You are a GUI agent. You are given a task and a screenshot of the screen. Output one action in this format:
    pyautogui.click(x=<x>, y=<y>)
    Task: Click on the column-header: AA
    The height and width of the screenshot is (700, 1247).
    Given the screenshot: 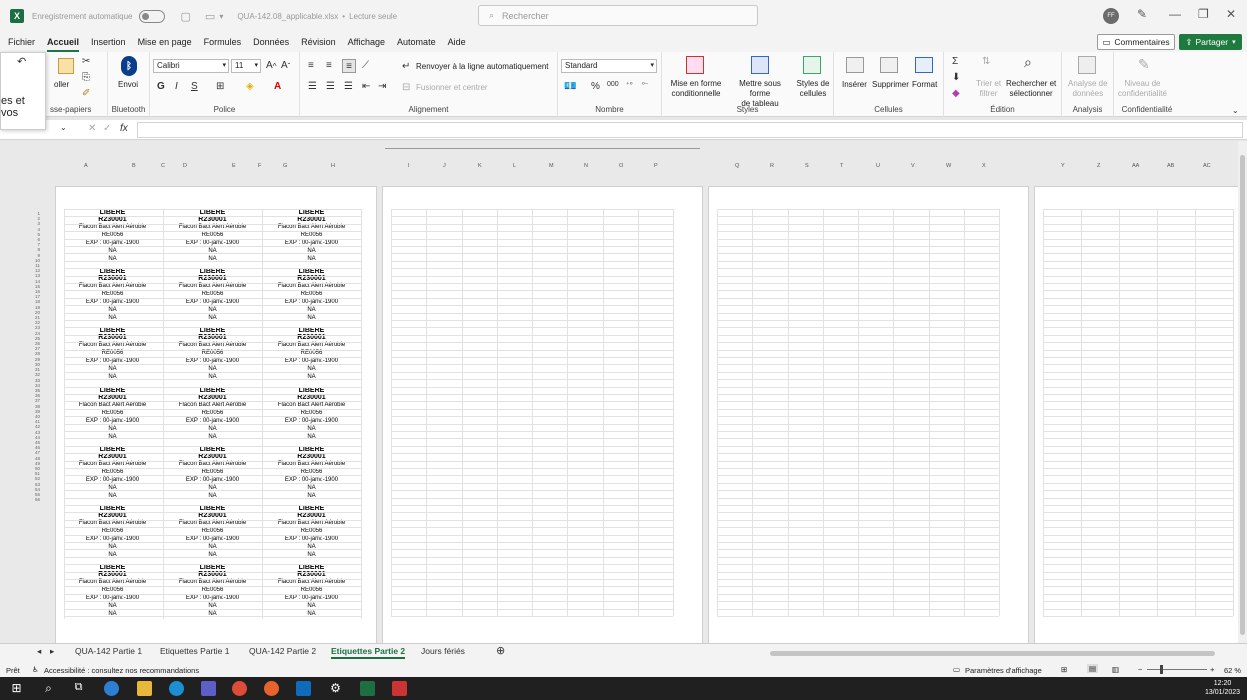 What is the action you would take?
    pyautogui.click(x=1135, y=166)
    